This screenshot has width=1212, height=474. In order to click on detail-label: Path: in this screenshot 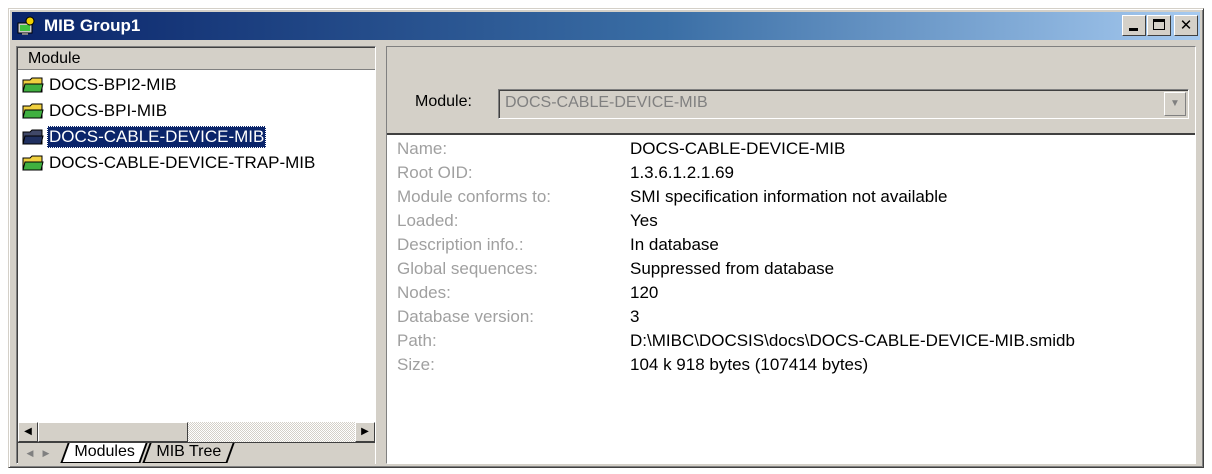, I will do `click(417, 340)`.